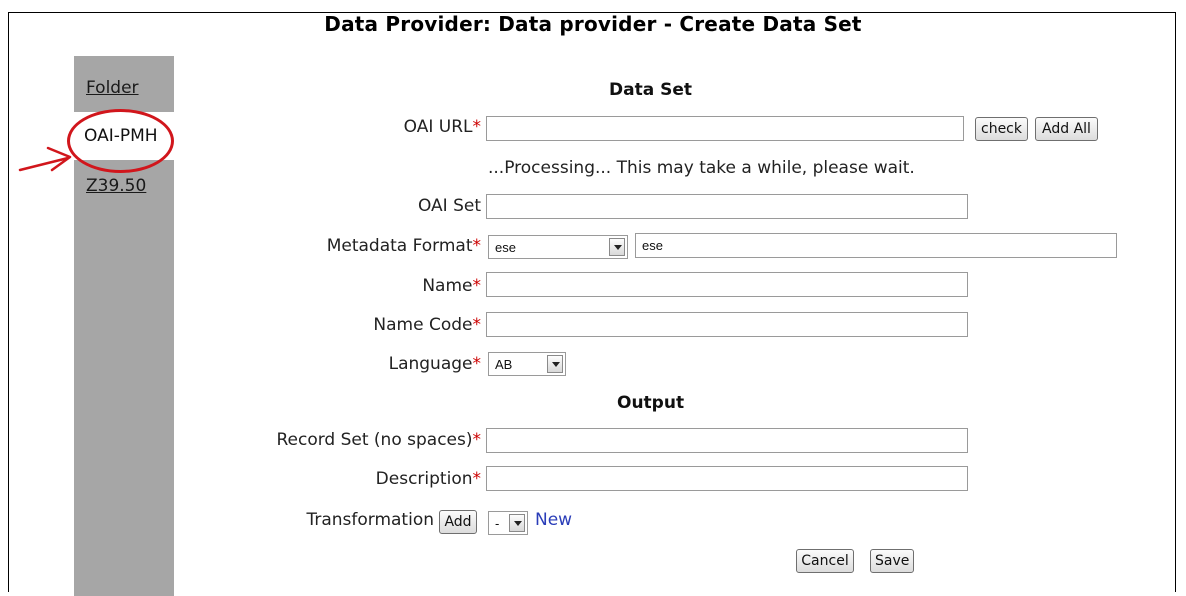 The image size is (1186, 596). Describe the element at coordinates (424, 479) in the screenshot. I see `label-text: Description` at that location.